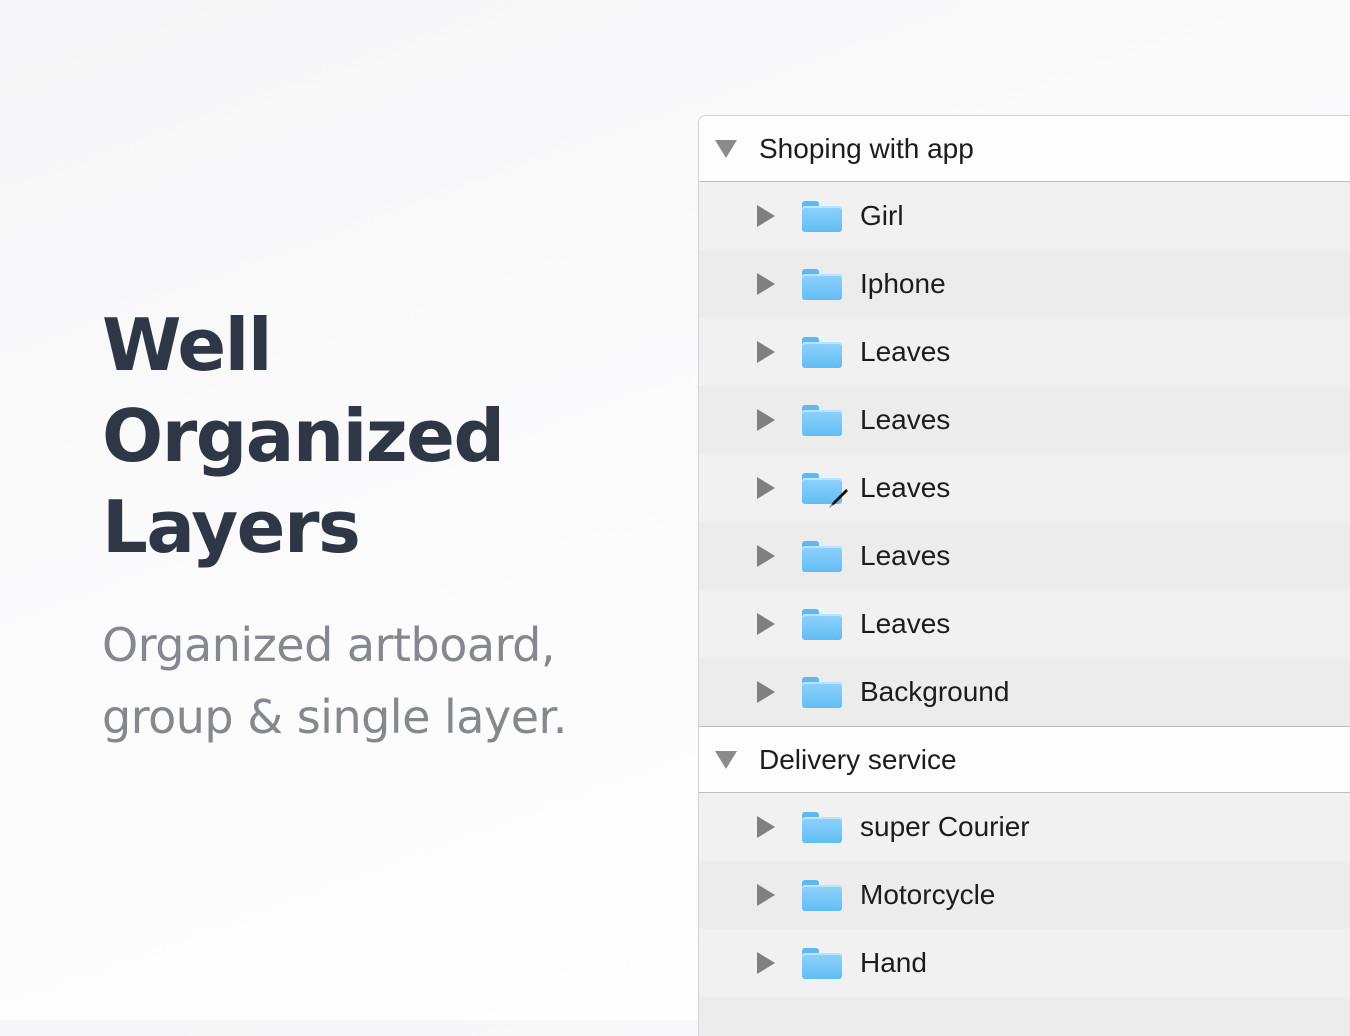 This screenshot has width=1350, height=1036. I want to click on page-title: Well Organized Layers, so click(392, 436).